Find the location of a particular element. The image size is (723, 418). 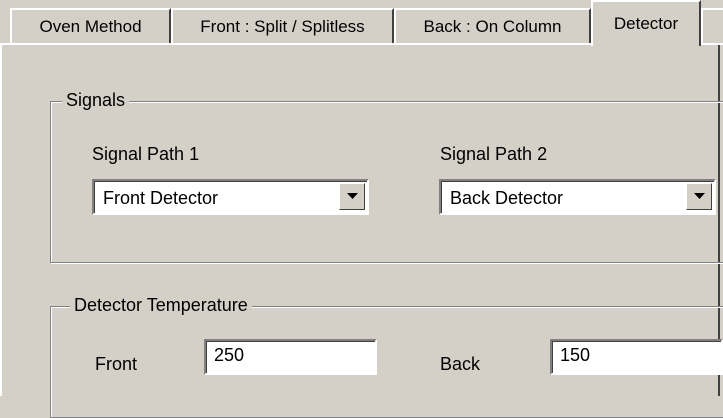

tab-oven-method: Oven Method is located at coordinates (90, 26).